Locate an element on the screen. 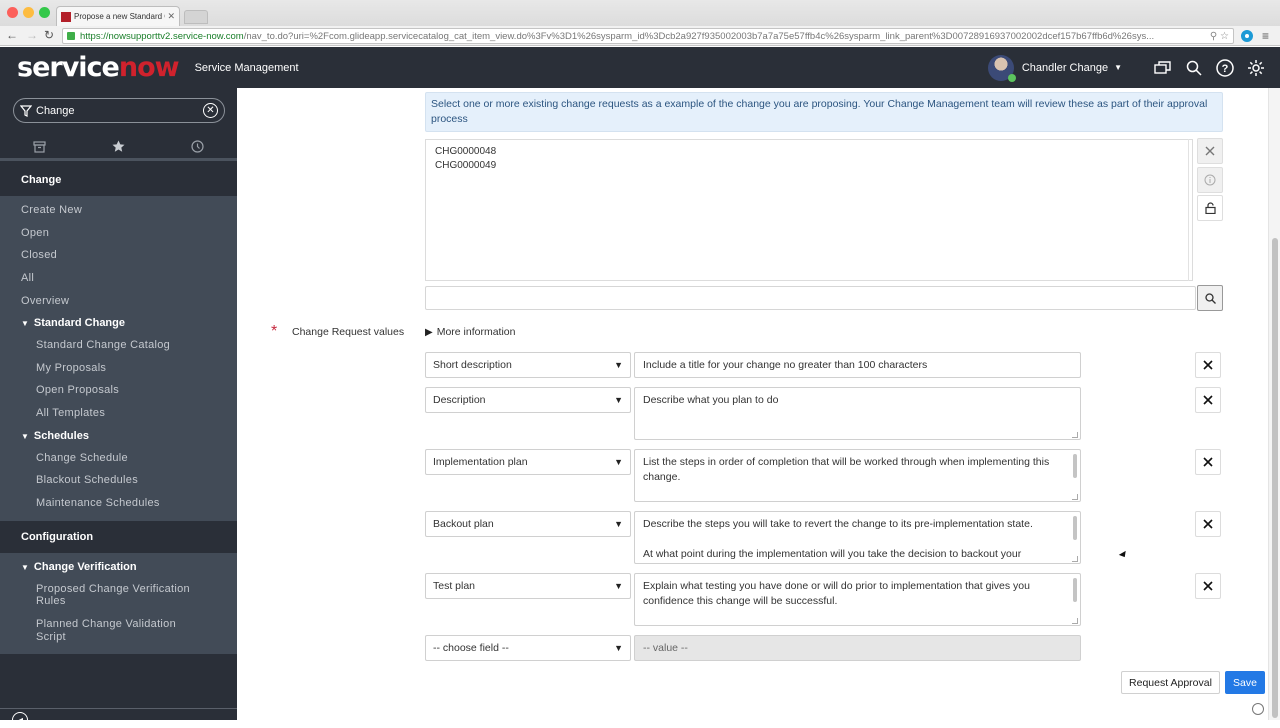  user-avatar is located at coordinates (1001, 68).